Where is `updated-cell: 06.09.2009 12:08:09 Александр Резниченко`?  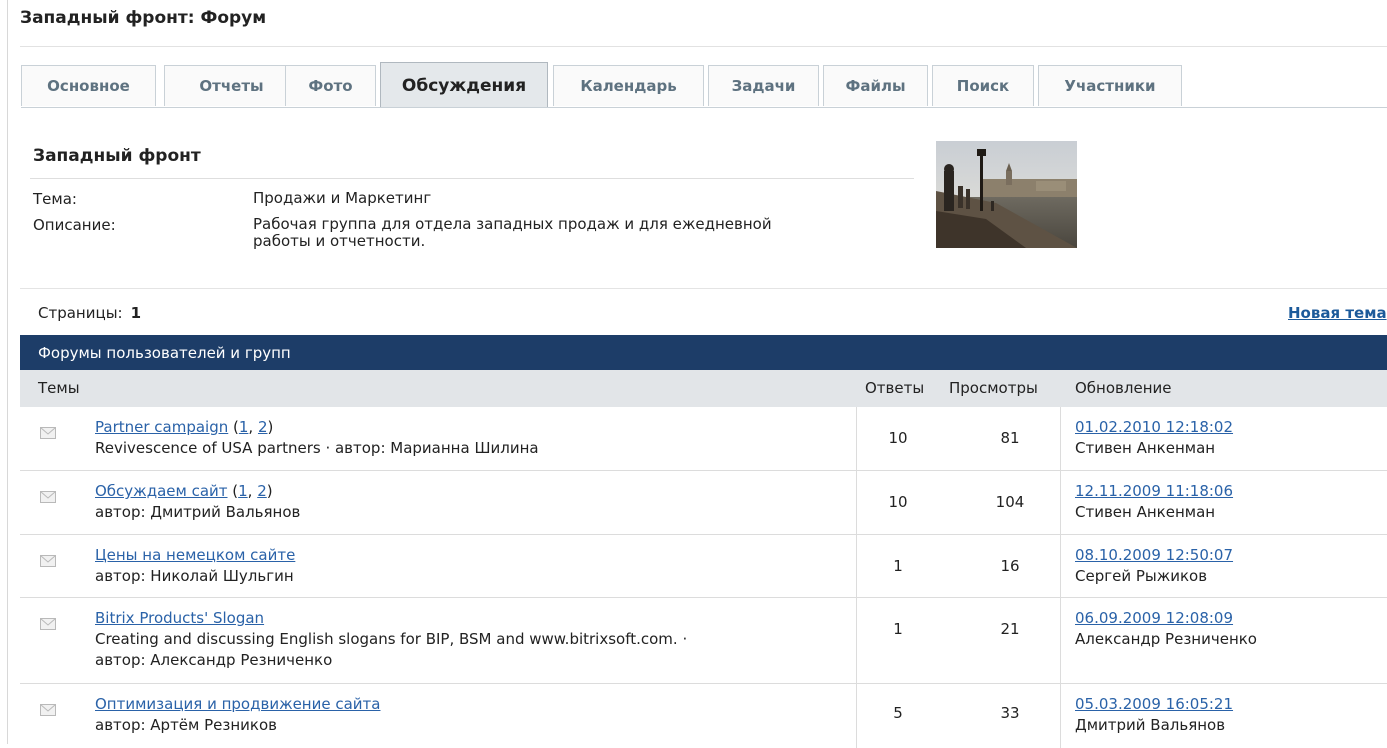
updated-cell: 06.09.2009 12:08:09 Александр Резниченко is located at coordinates (1166, 629).